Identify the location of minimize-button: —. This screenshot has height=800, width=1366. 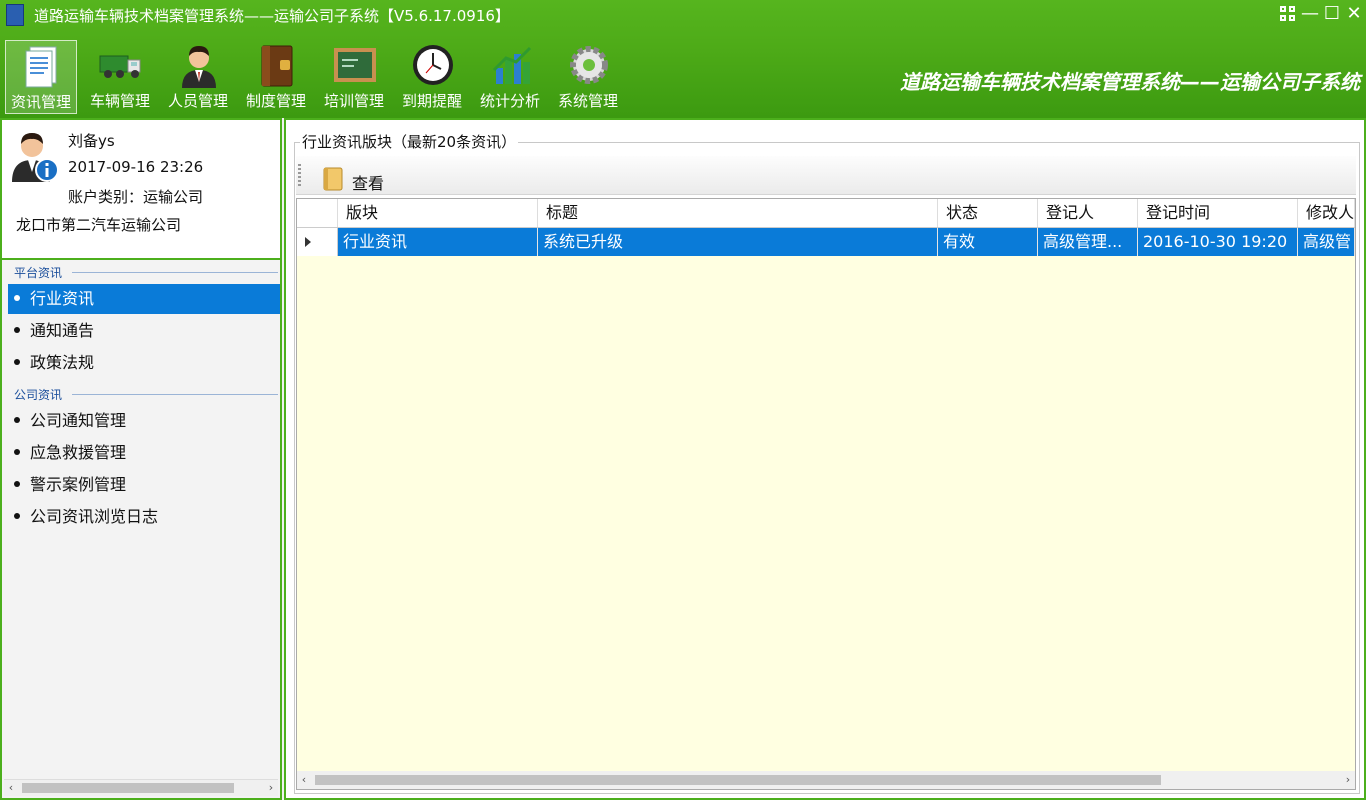
(1310, 14).